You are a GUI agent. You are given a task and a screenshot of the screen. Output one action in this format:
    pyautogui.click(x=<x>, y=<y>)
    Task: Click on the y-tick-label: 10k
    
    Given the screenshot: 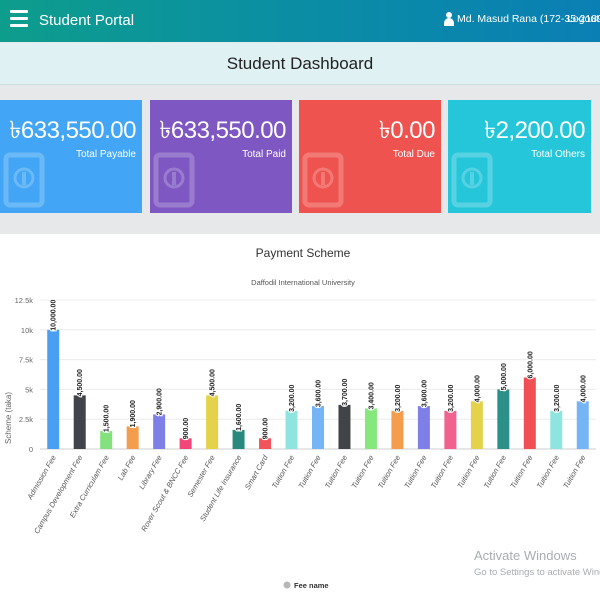 What is the action you would take?
    pyautogui.click(x=27, y=330)
    